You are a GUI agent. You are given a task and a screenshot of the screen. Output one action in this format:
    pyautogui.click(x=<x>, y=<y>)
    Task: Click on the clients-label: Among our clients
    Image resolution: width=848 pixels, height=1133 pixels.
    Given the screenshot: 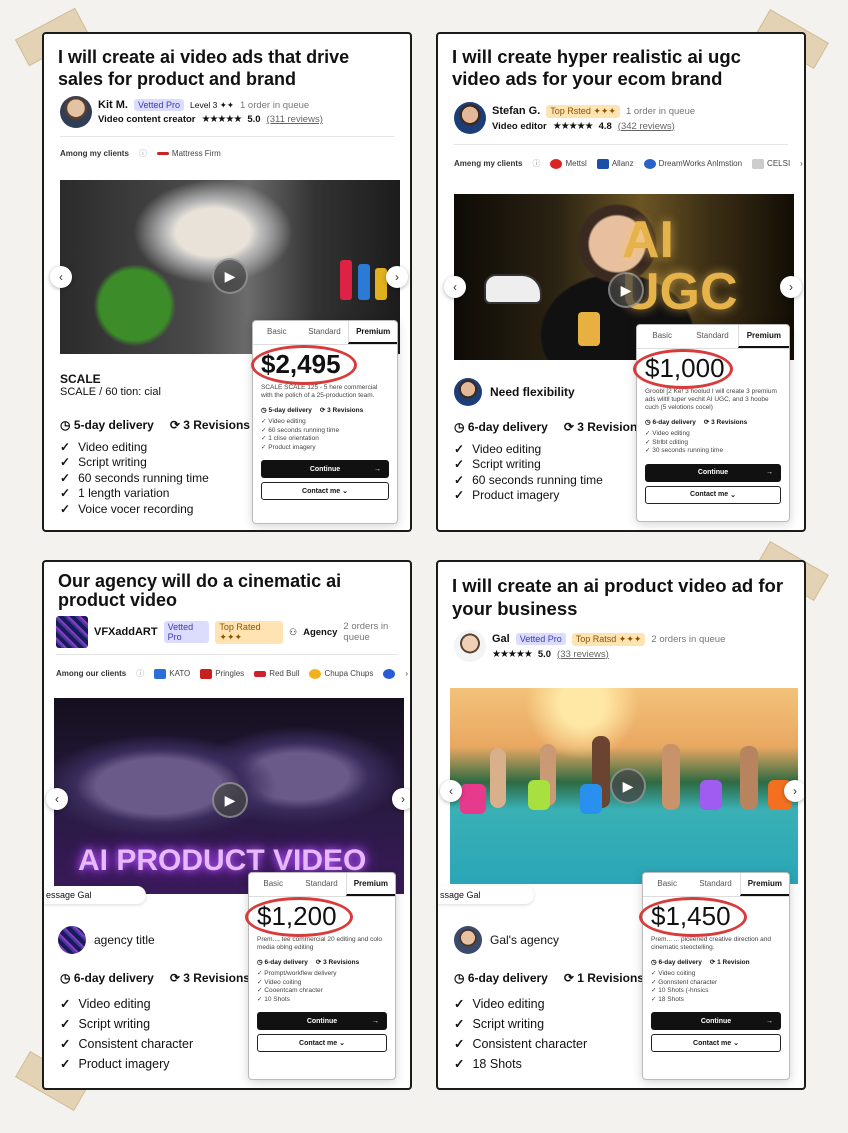 What is the action you would take?
    pyautogui.click(x=91, y=673)
    